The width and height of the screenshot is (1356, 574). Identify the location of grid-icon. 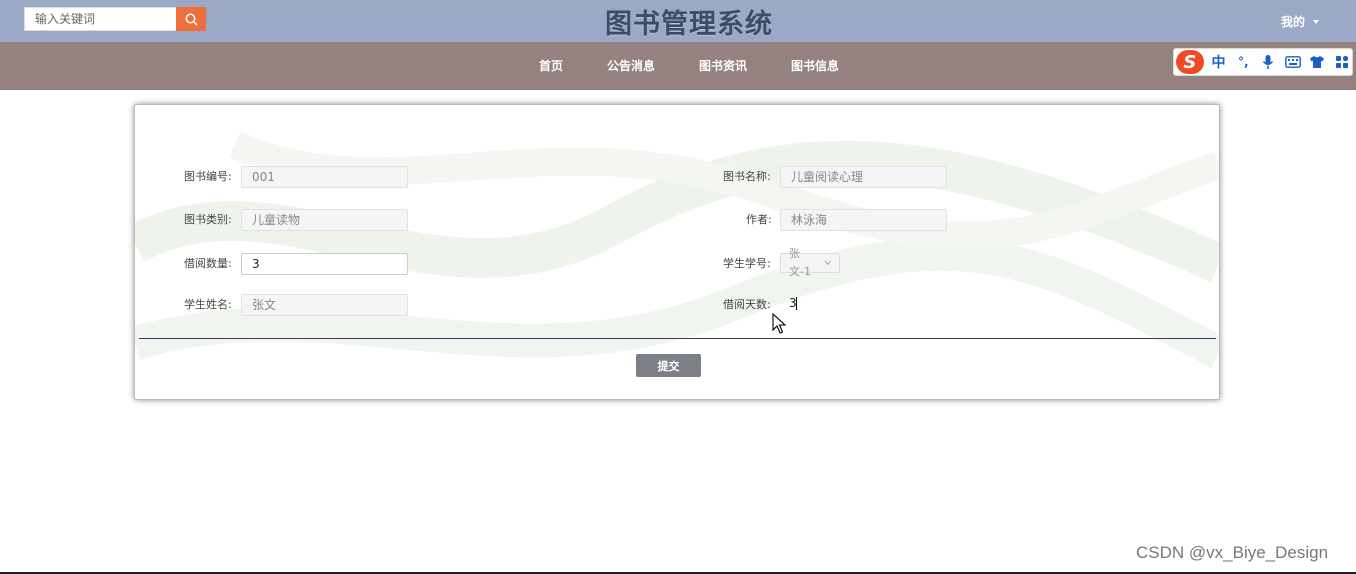
(1342, 62).